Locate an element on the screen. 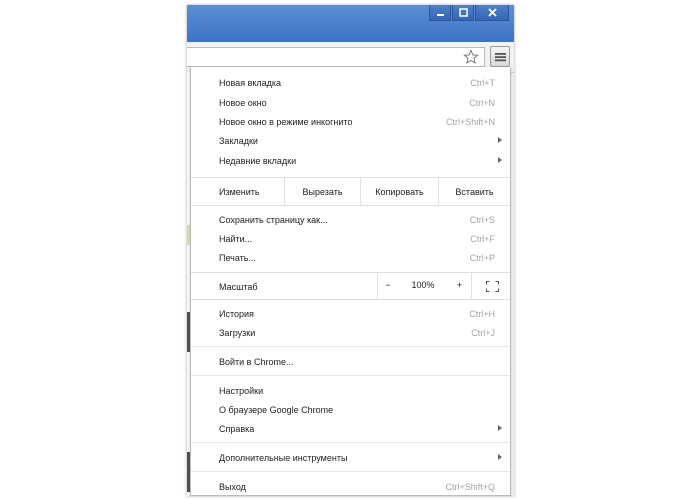  menu-item-shortcut: Ctrl+H is located at coordinates (482, 313).